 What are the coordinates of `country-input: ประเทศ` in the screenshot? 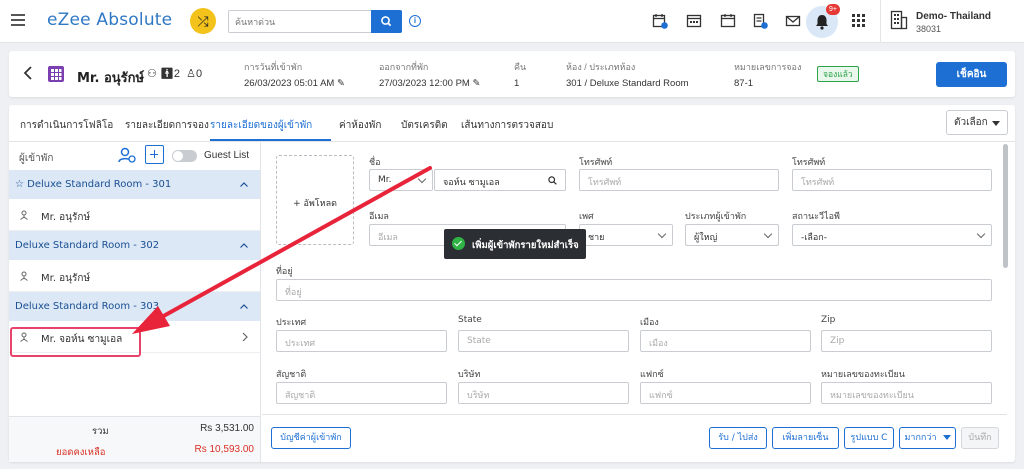 It's located at (361, 341).